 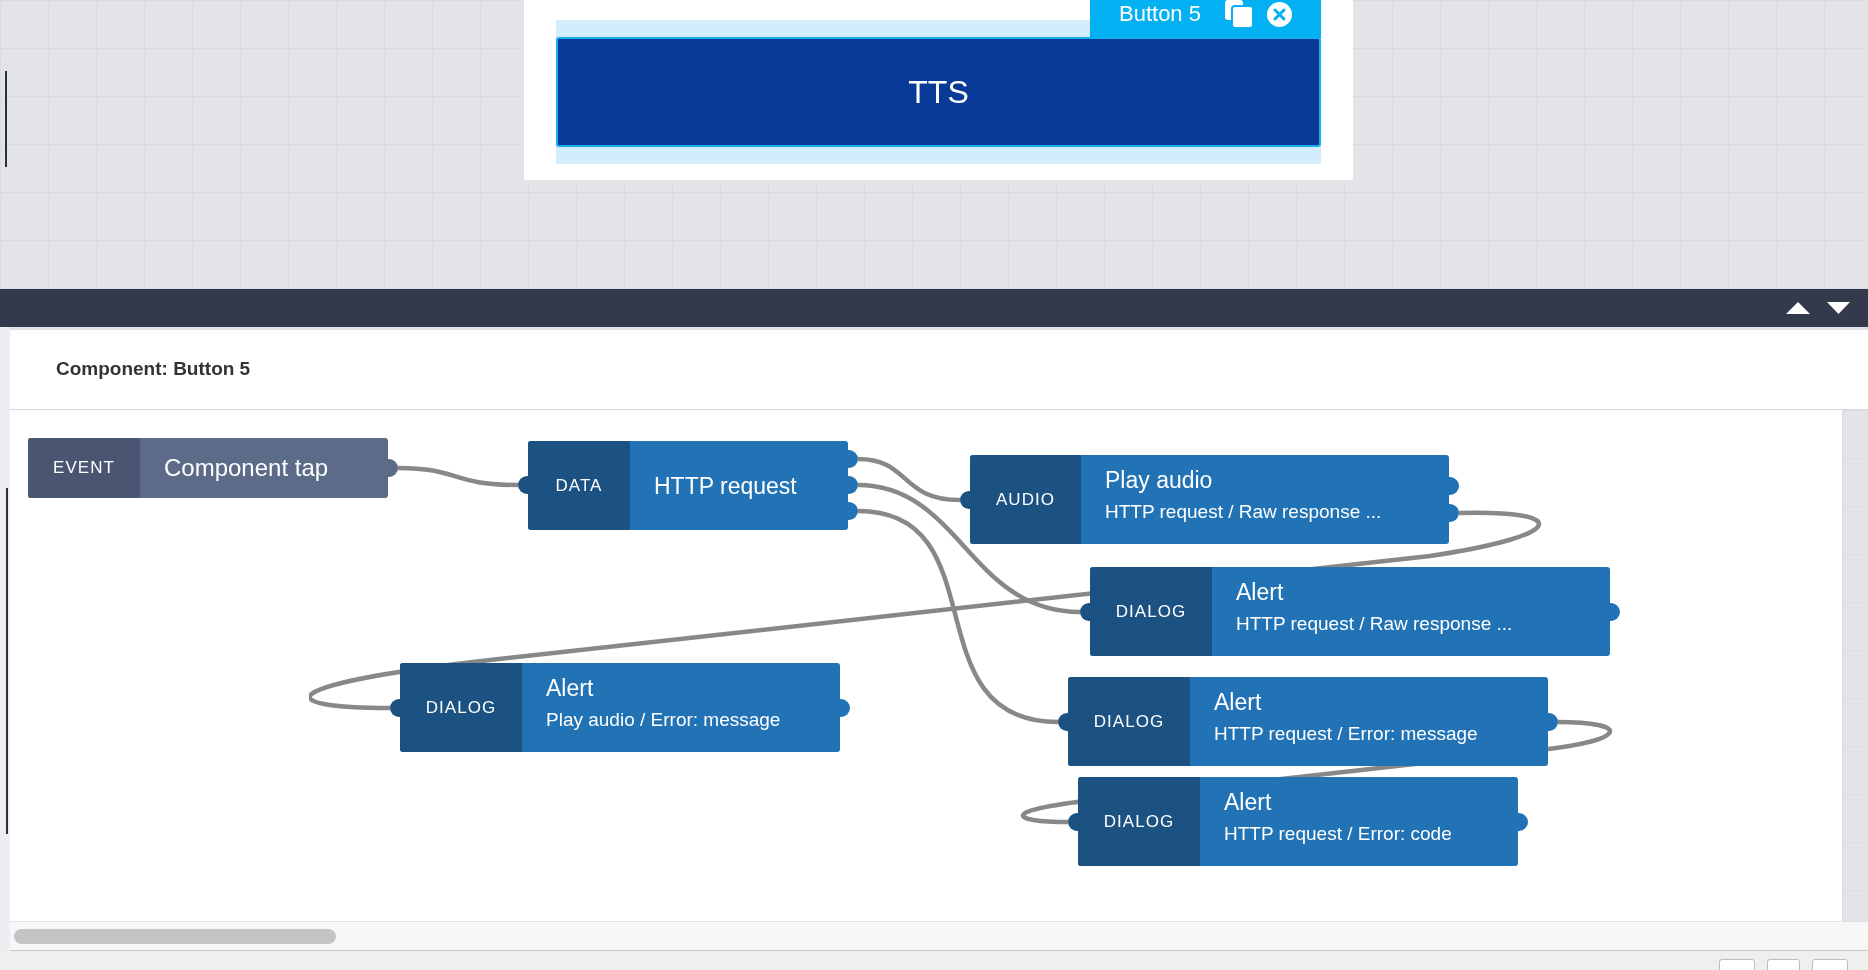 I want to click on node-title: Component tap, so click(x=246, y=468).